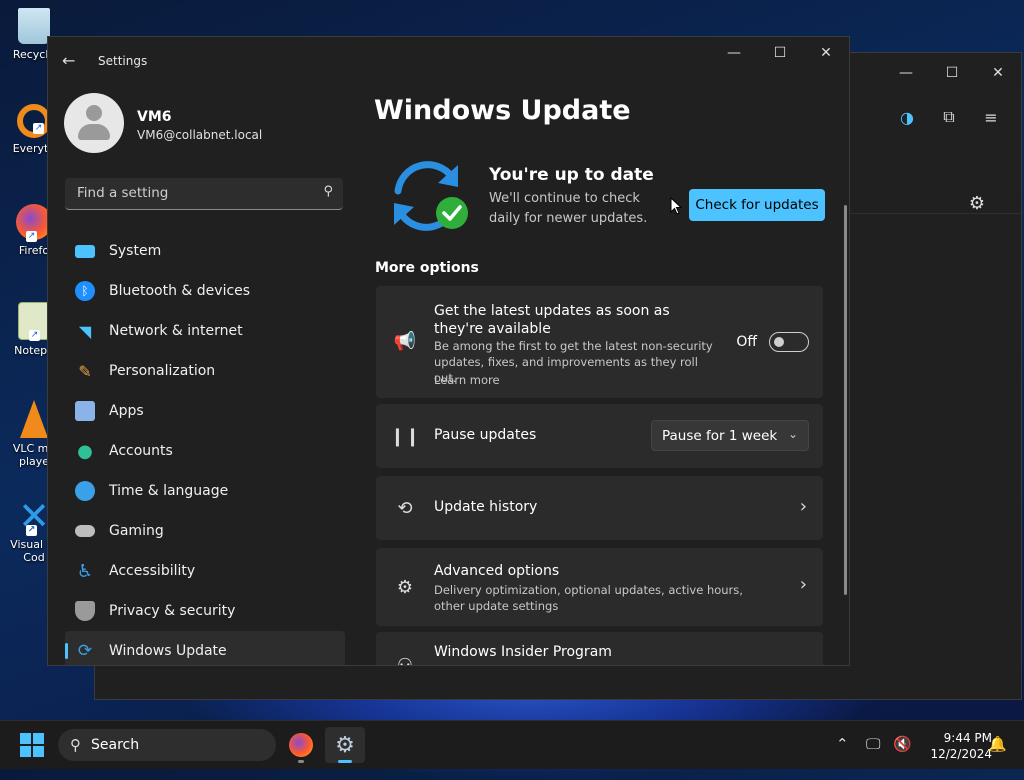 The width and height of the screenshot is (1024, 780). Describe the element at coordinates (85, 531) in the screenshot. I see `gamepad-icon` at that location.